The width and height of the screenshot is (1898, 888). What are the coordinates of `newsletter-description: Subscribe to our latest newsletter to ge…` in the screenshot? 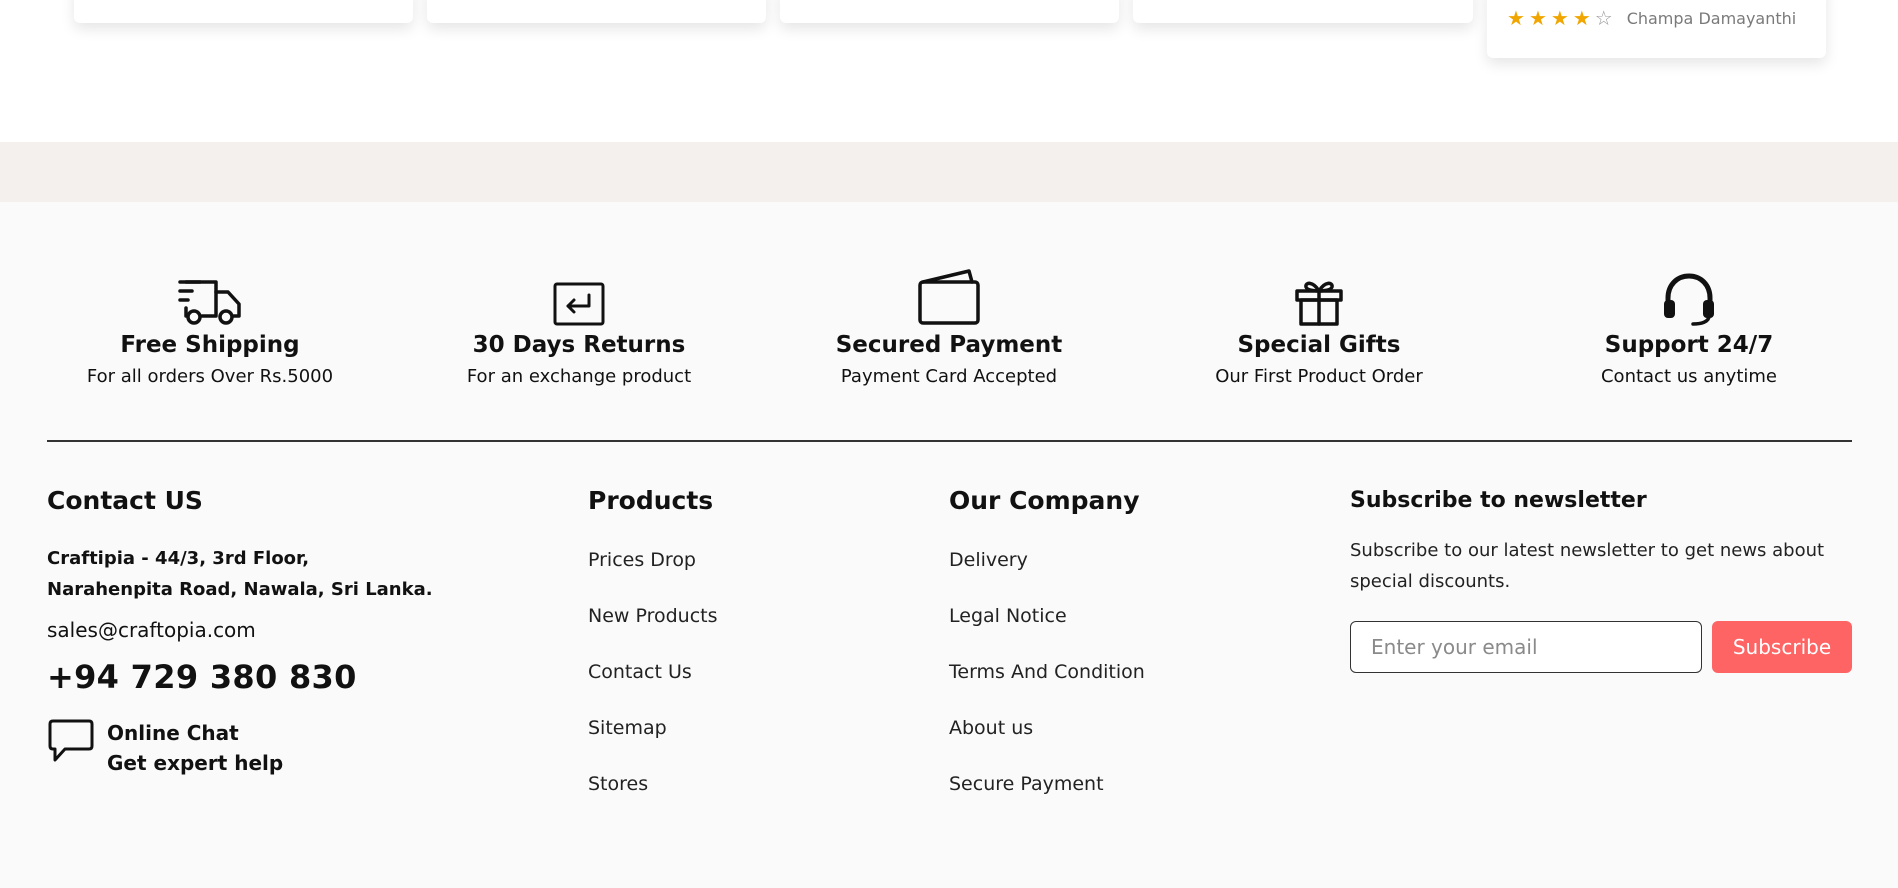 It's located at (1587, 566).